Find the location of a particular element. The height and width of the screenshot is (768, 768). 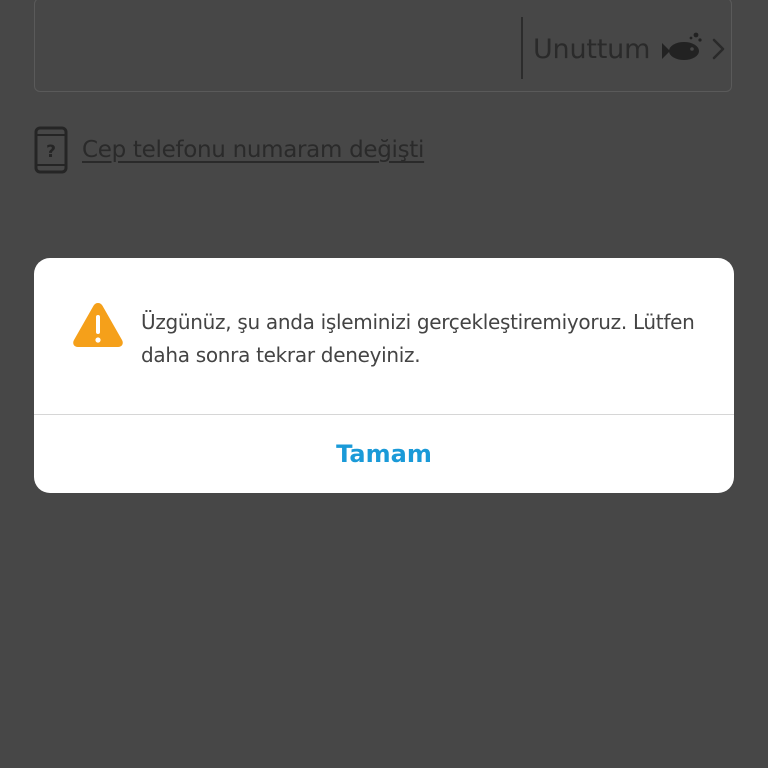

phone-changed-link: ? Cep telefonu numaram değişti is located at coordinates (229, 150).